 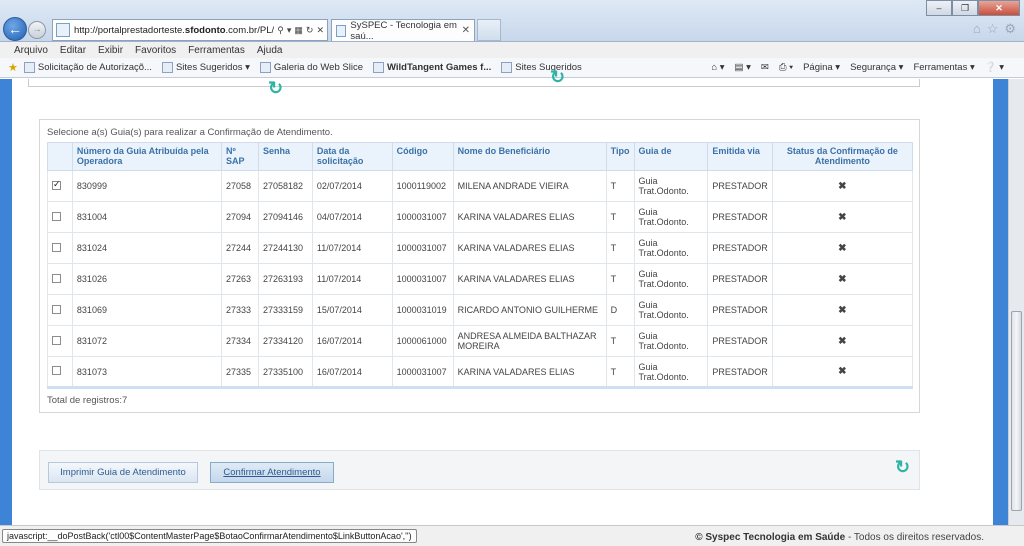 What do you see at coordinates (489, 30) in the screenshot?
I see `new-tab-button` at bounding box center [489, 30].